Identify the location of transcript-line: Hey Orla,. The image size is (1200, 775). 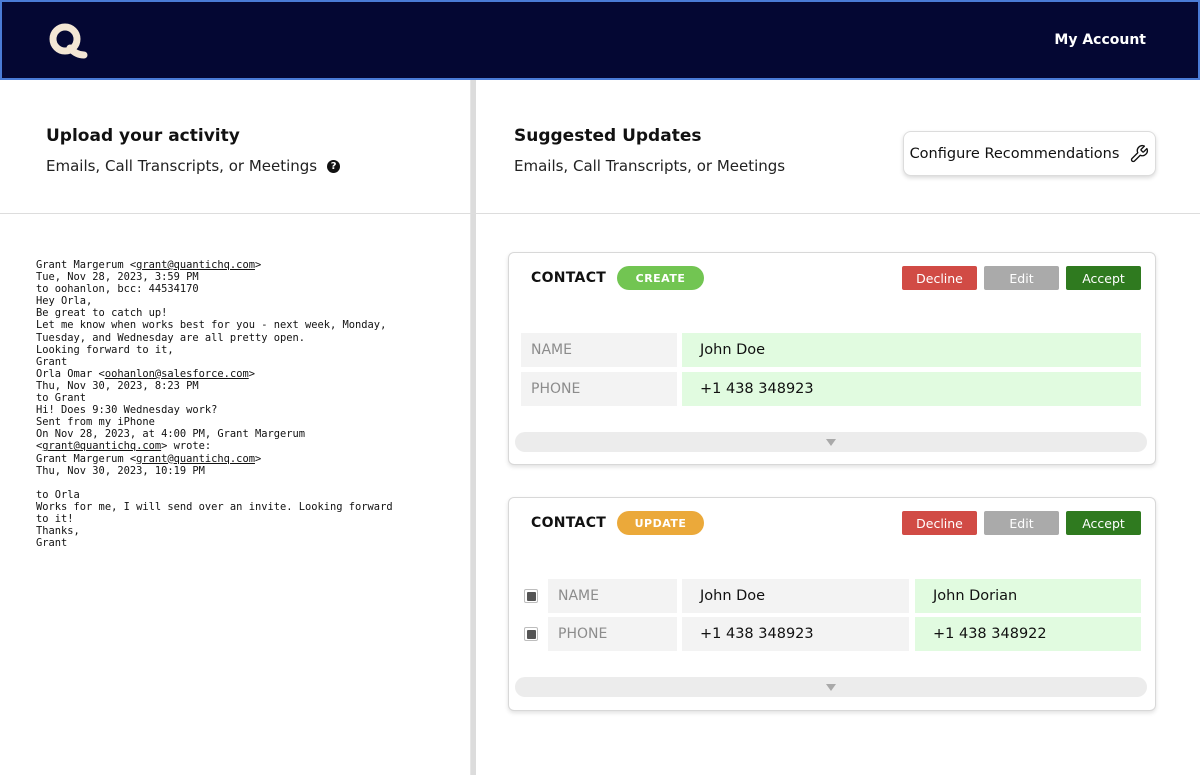
(64, 301).